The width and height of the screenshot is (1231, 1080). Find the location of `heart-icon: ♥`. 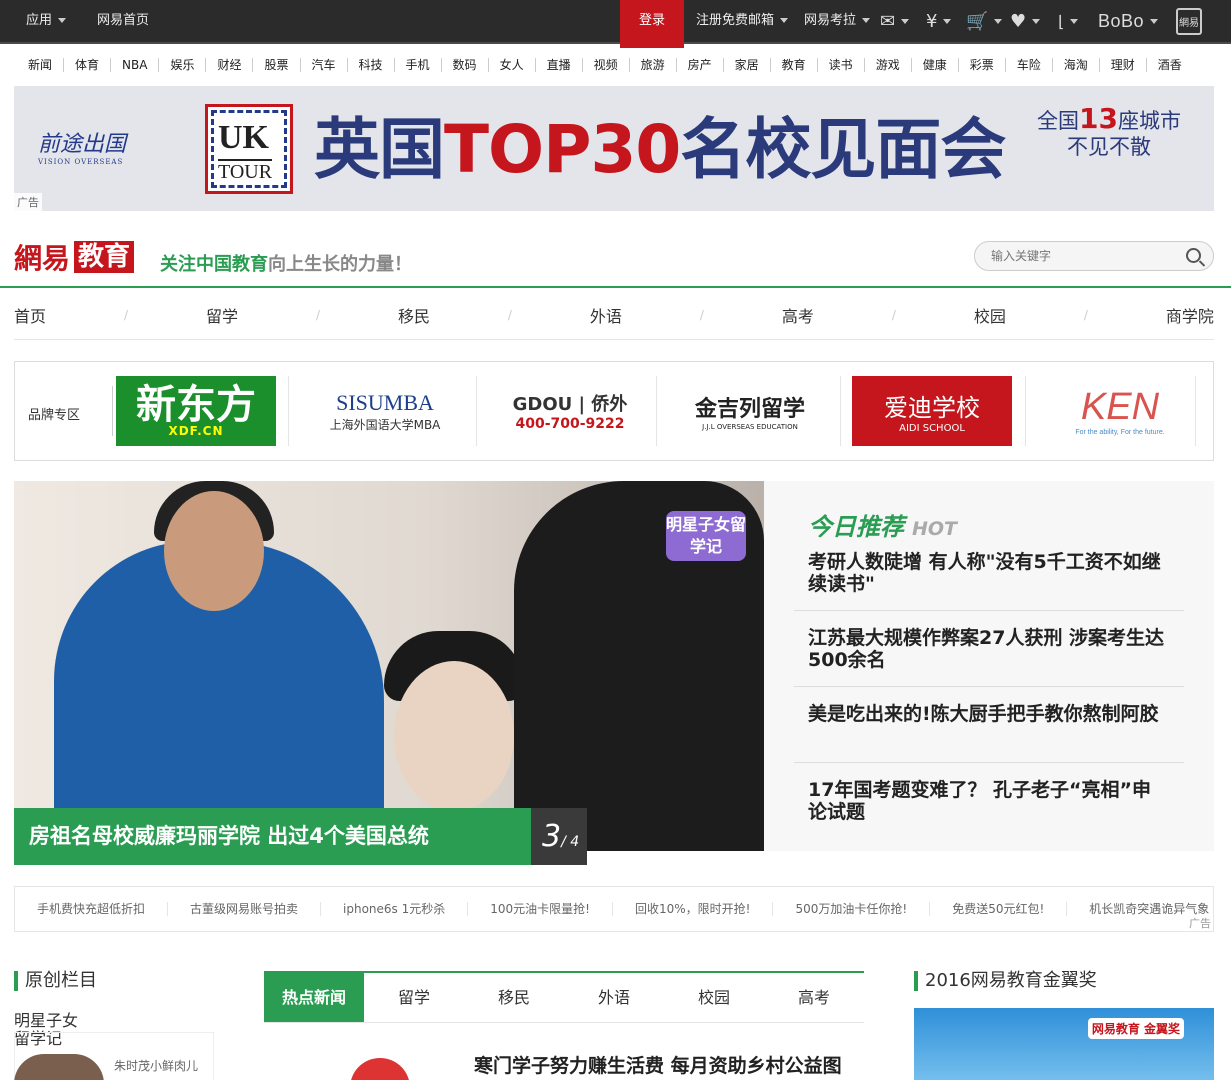

heart-icon: ♥ is located at coordinates (1018, 21).